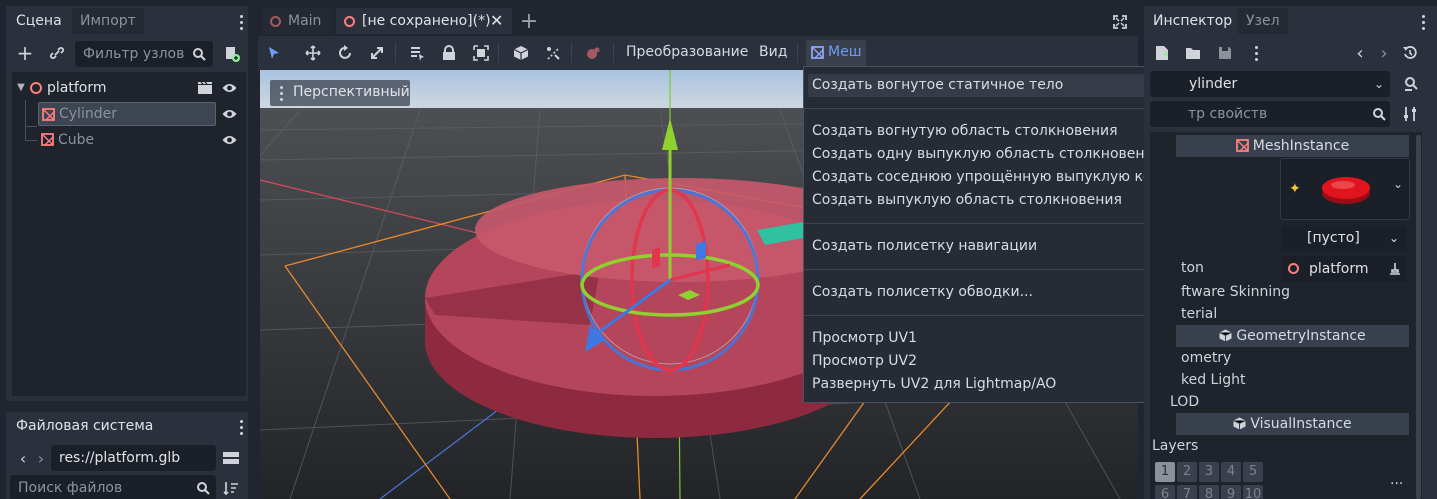 The height and width of the screenshot is (499, 1437). What do you see at coordinates (996, 246) in the screenshot?
I see `menu-item-create-navigation-mesh: Создать полисетку навигации` at bounding box center [996, 246].